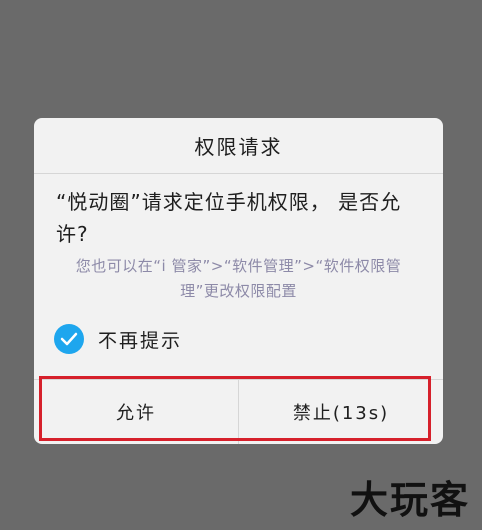  What do you see at coordinates (229, 218) in the screenshot?
I see `dialog-message: “悦动圈”请求定位手机权限， 是否允许?` at bounding box center [229, 218].